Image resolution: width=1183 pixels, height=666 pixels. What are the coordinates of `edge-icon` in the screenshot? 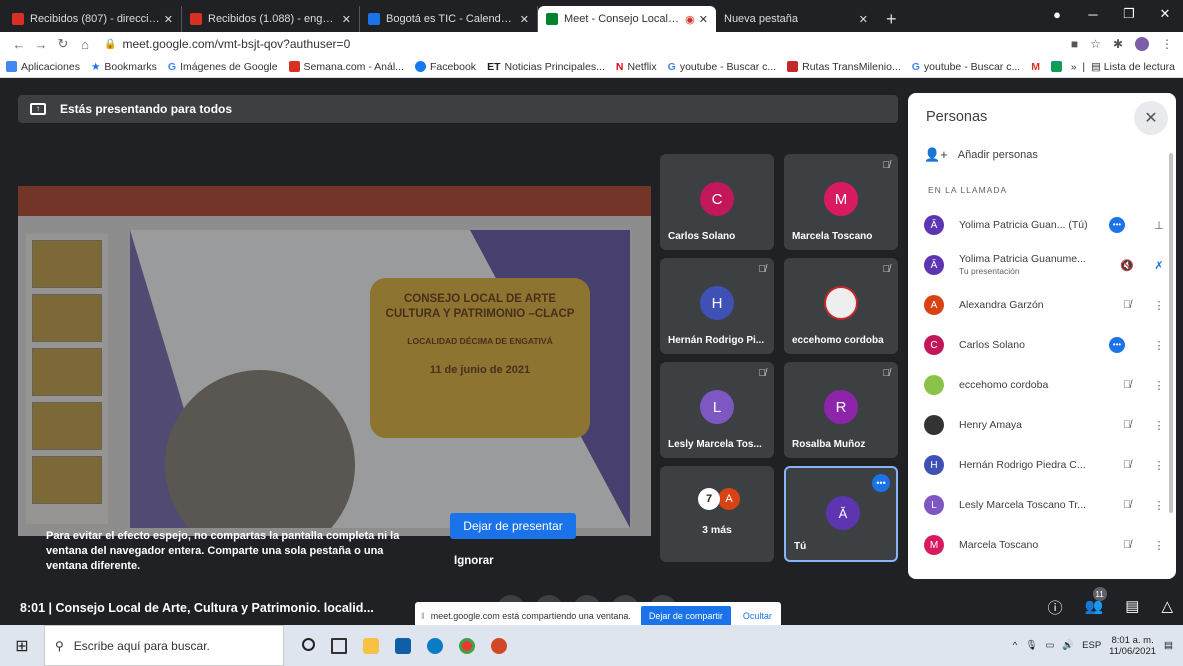 It's located at (435, 645).